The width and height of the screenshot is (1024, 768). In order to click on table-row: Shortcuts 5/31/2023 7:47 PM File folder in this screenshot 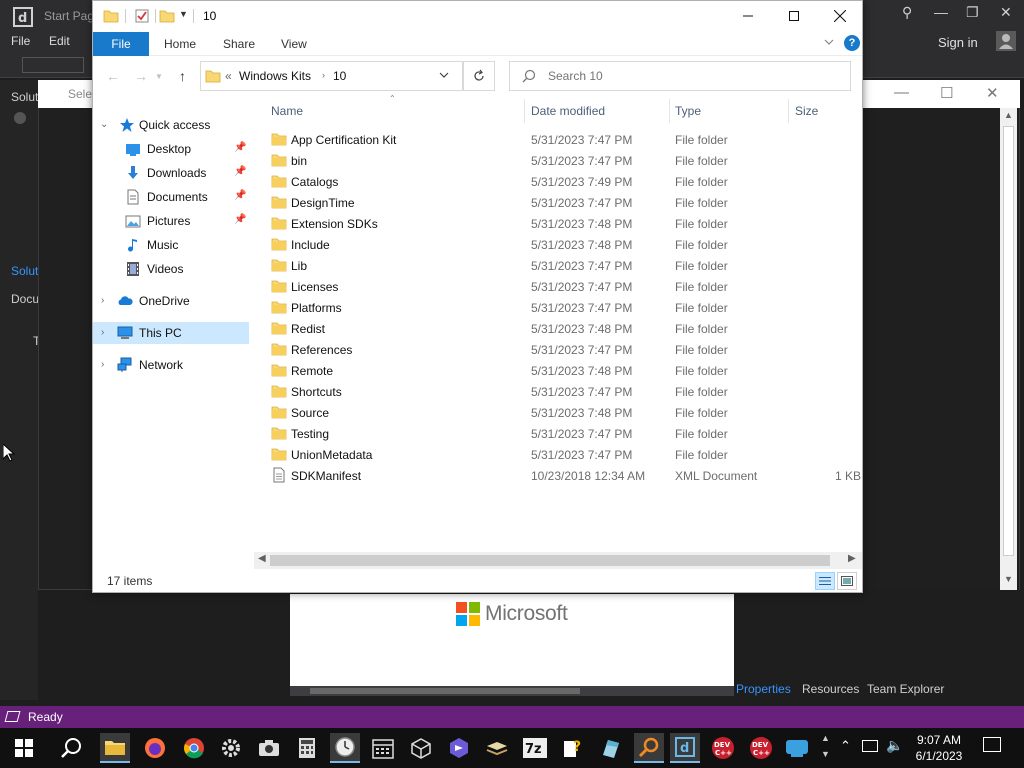, I will do `click(562, 391)`.